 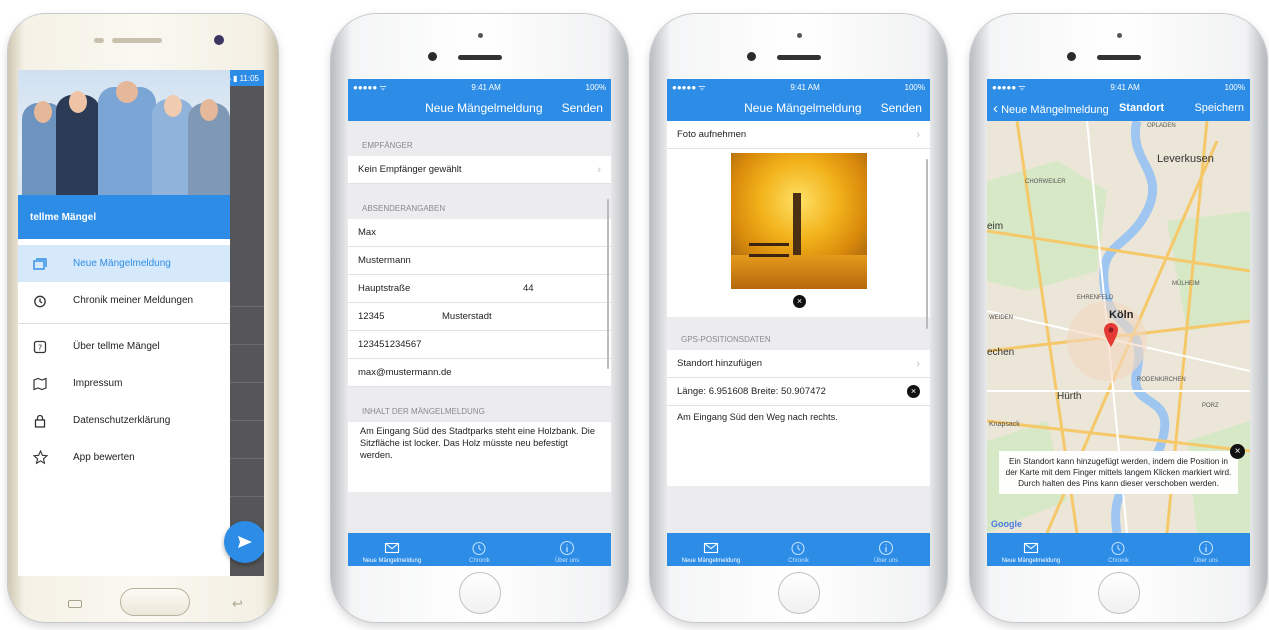 I want to click on nav-bar: Neue Mängelmeldung Senden, so click(x=798, y=108).